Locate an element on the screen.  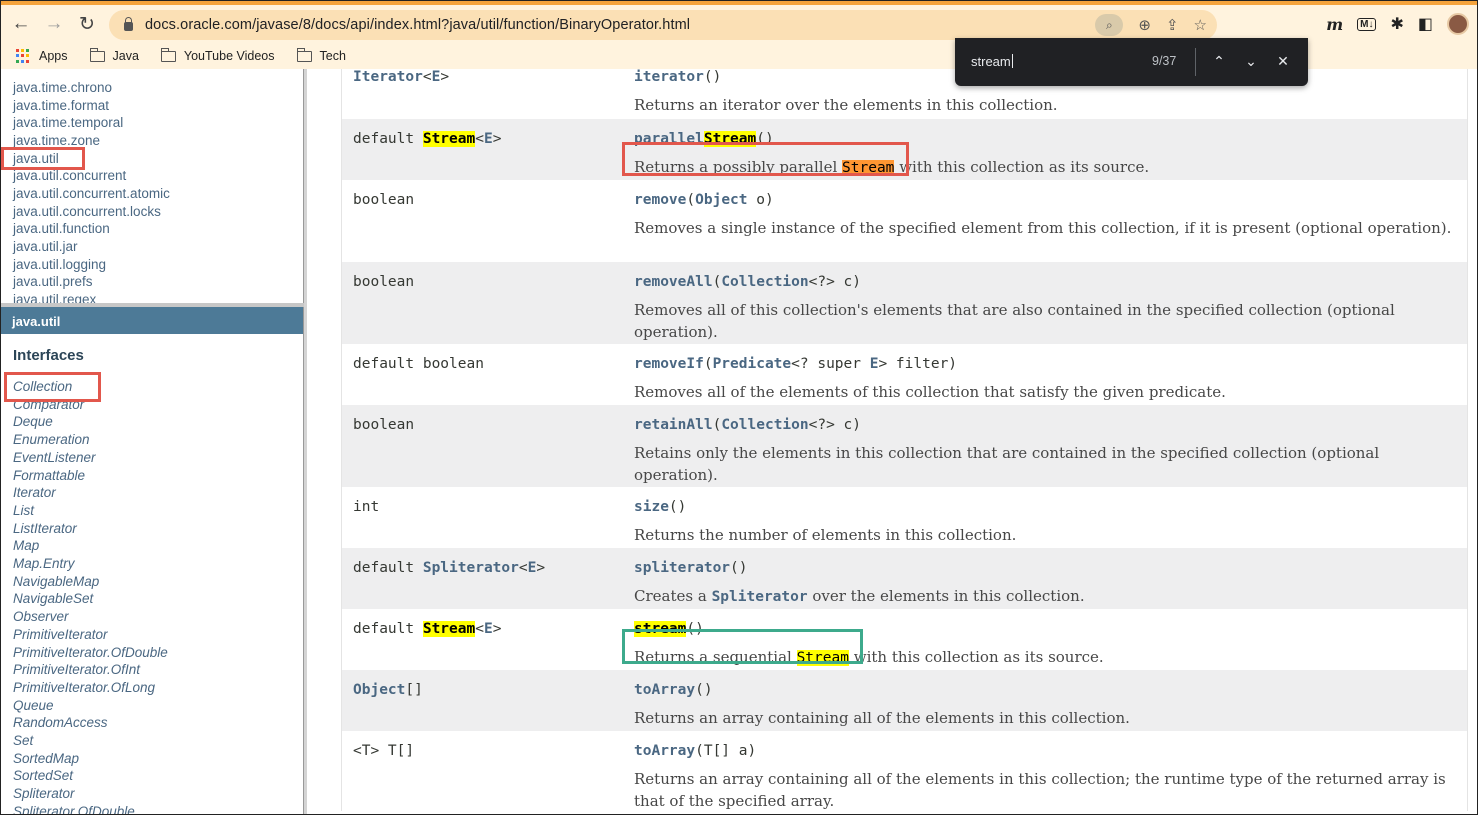
package-link: java.util.logging is located at coordinates (59, 264).